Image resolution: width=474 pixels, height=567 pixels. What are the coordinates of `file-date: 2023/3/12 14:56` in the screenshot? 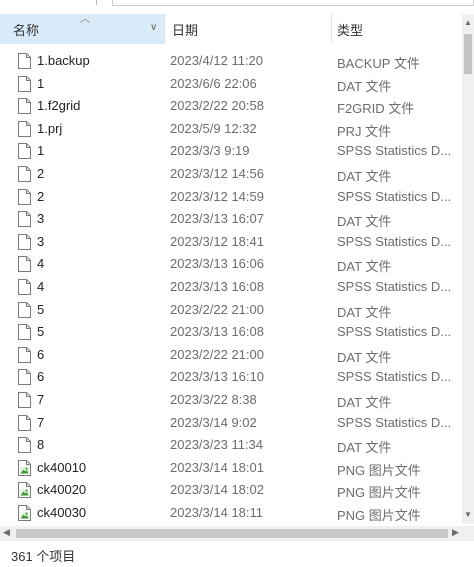 It's located at (217, 173).